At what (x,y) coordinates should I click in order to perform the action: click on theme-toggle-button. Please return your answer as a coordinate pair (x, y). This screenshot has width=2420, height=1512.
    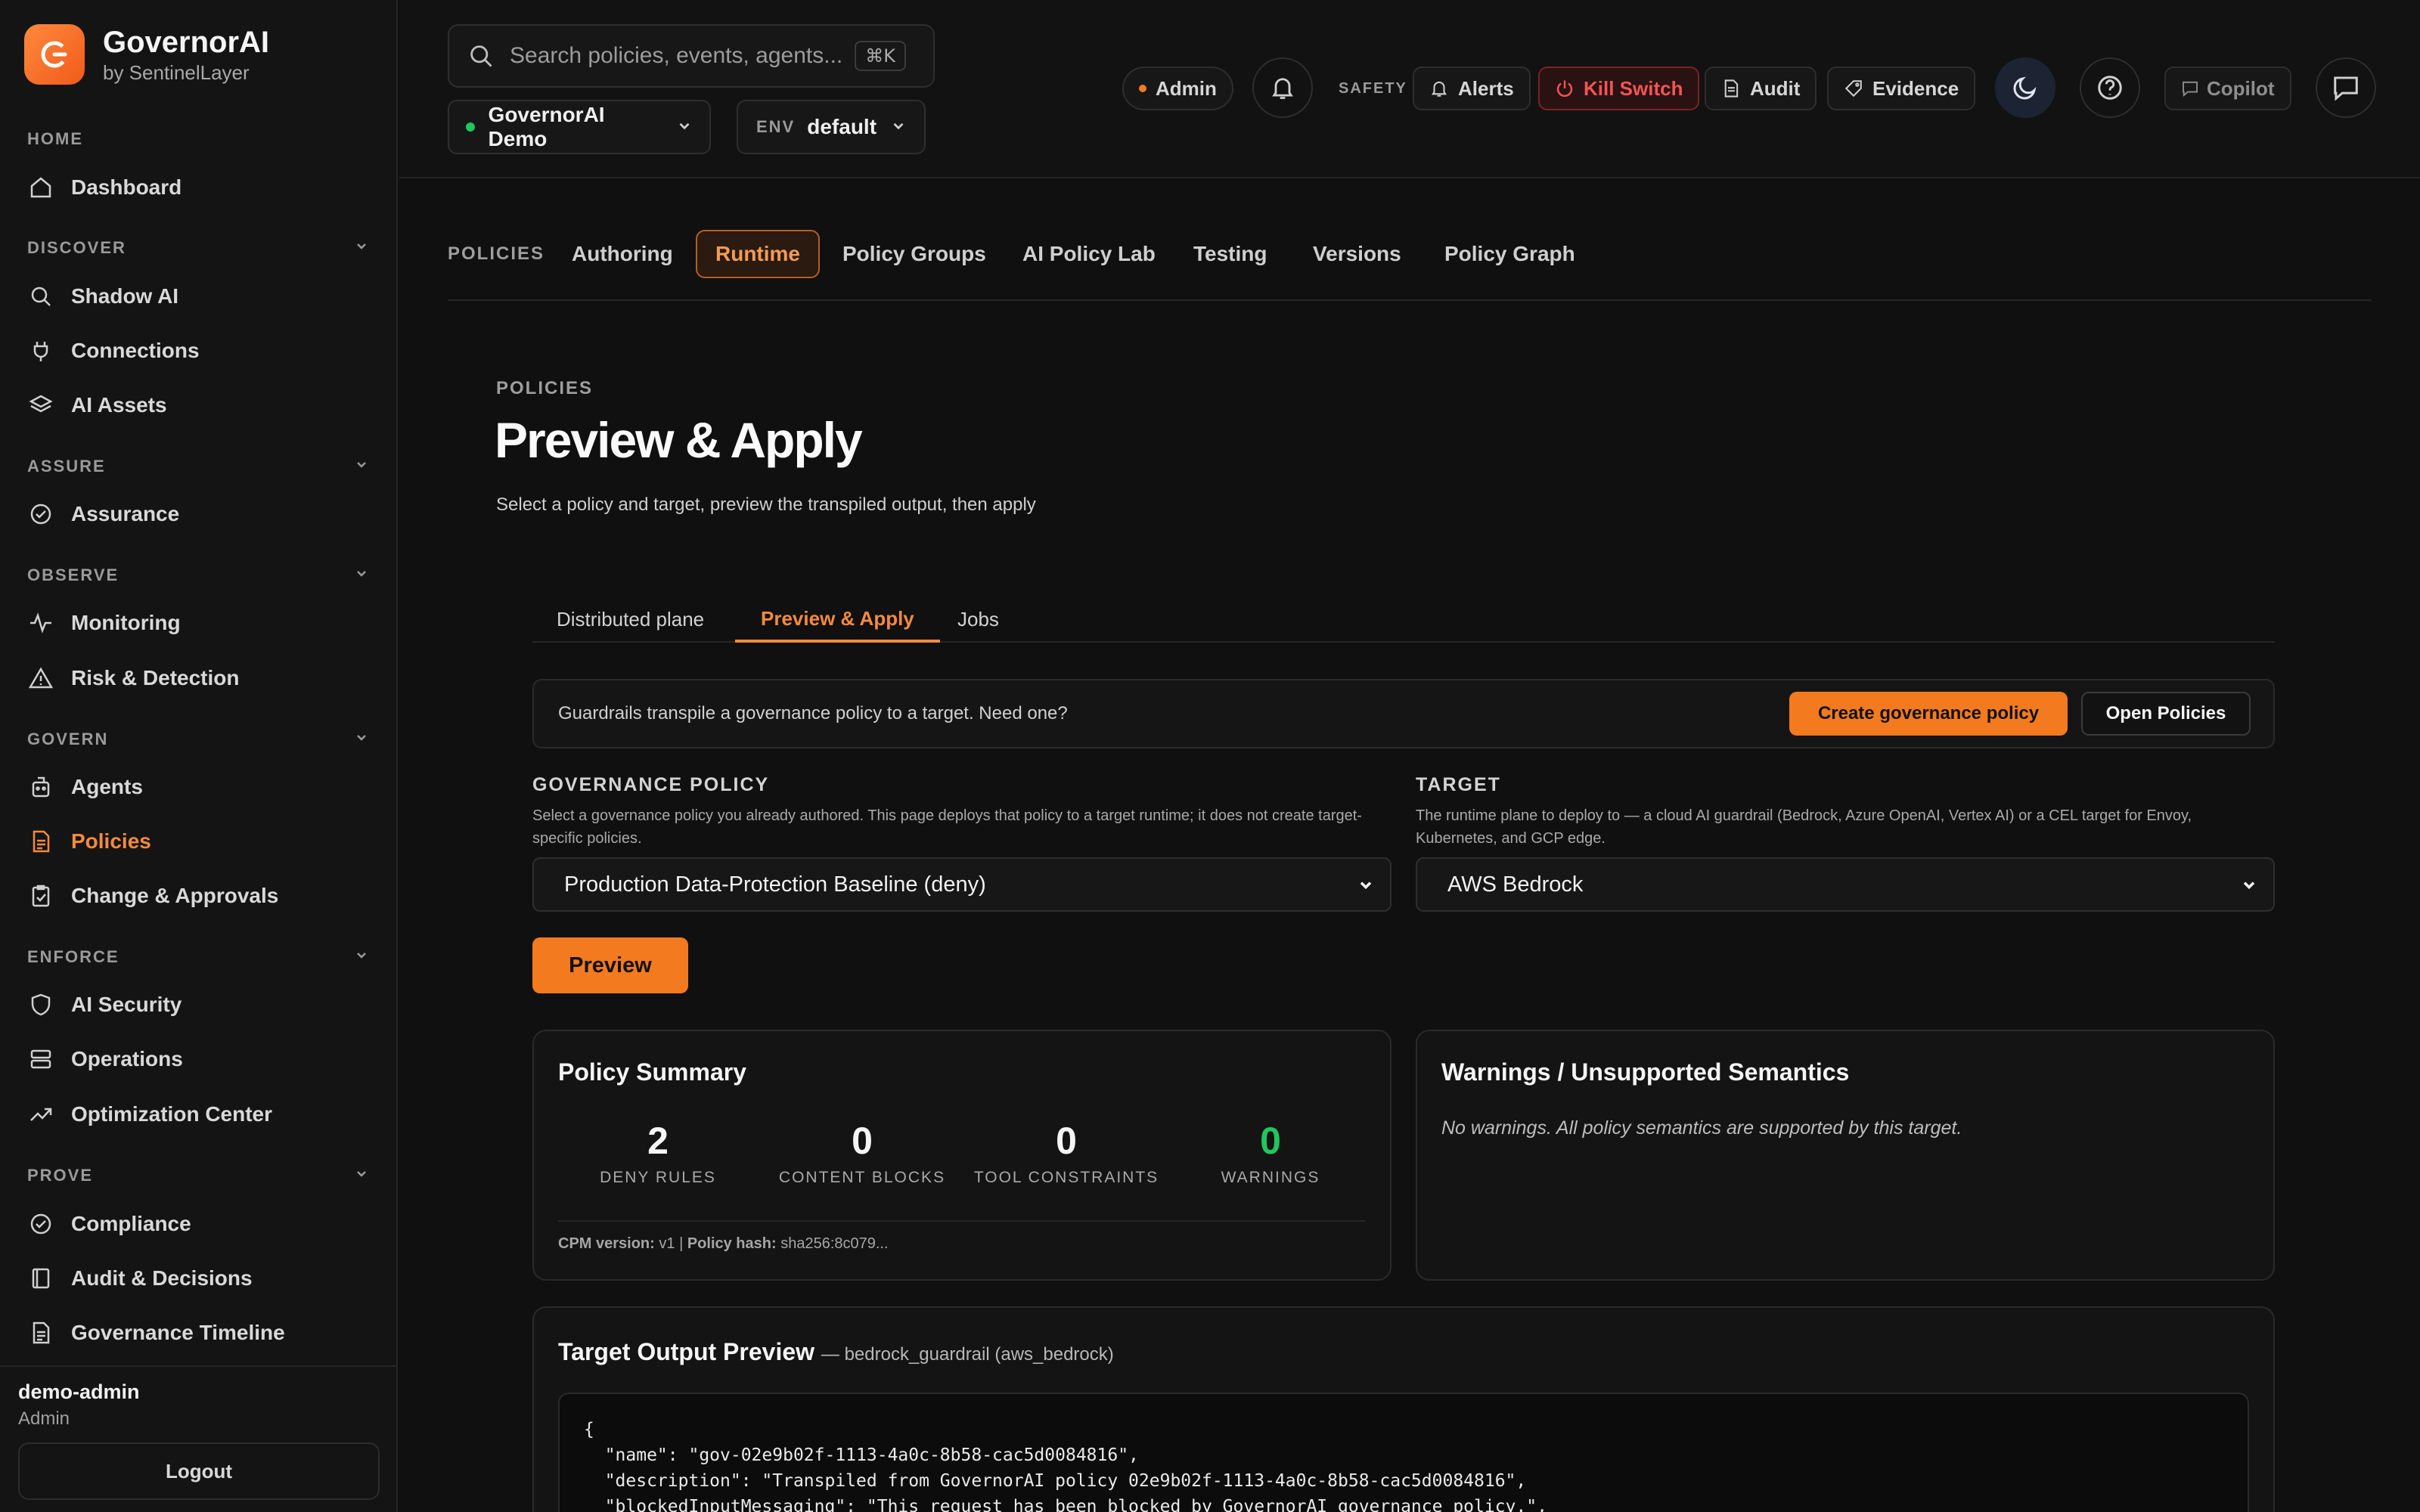
    Looking at the image, I should click on (2025, 87).